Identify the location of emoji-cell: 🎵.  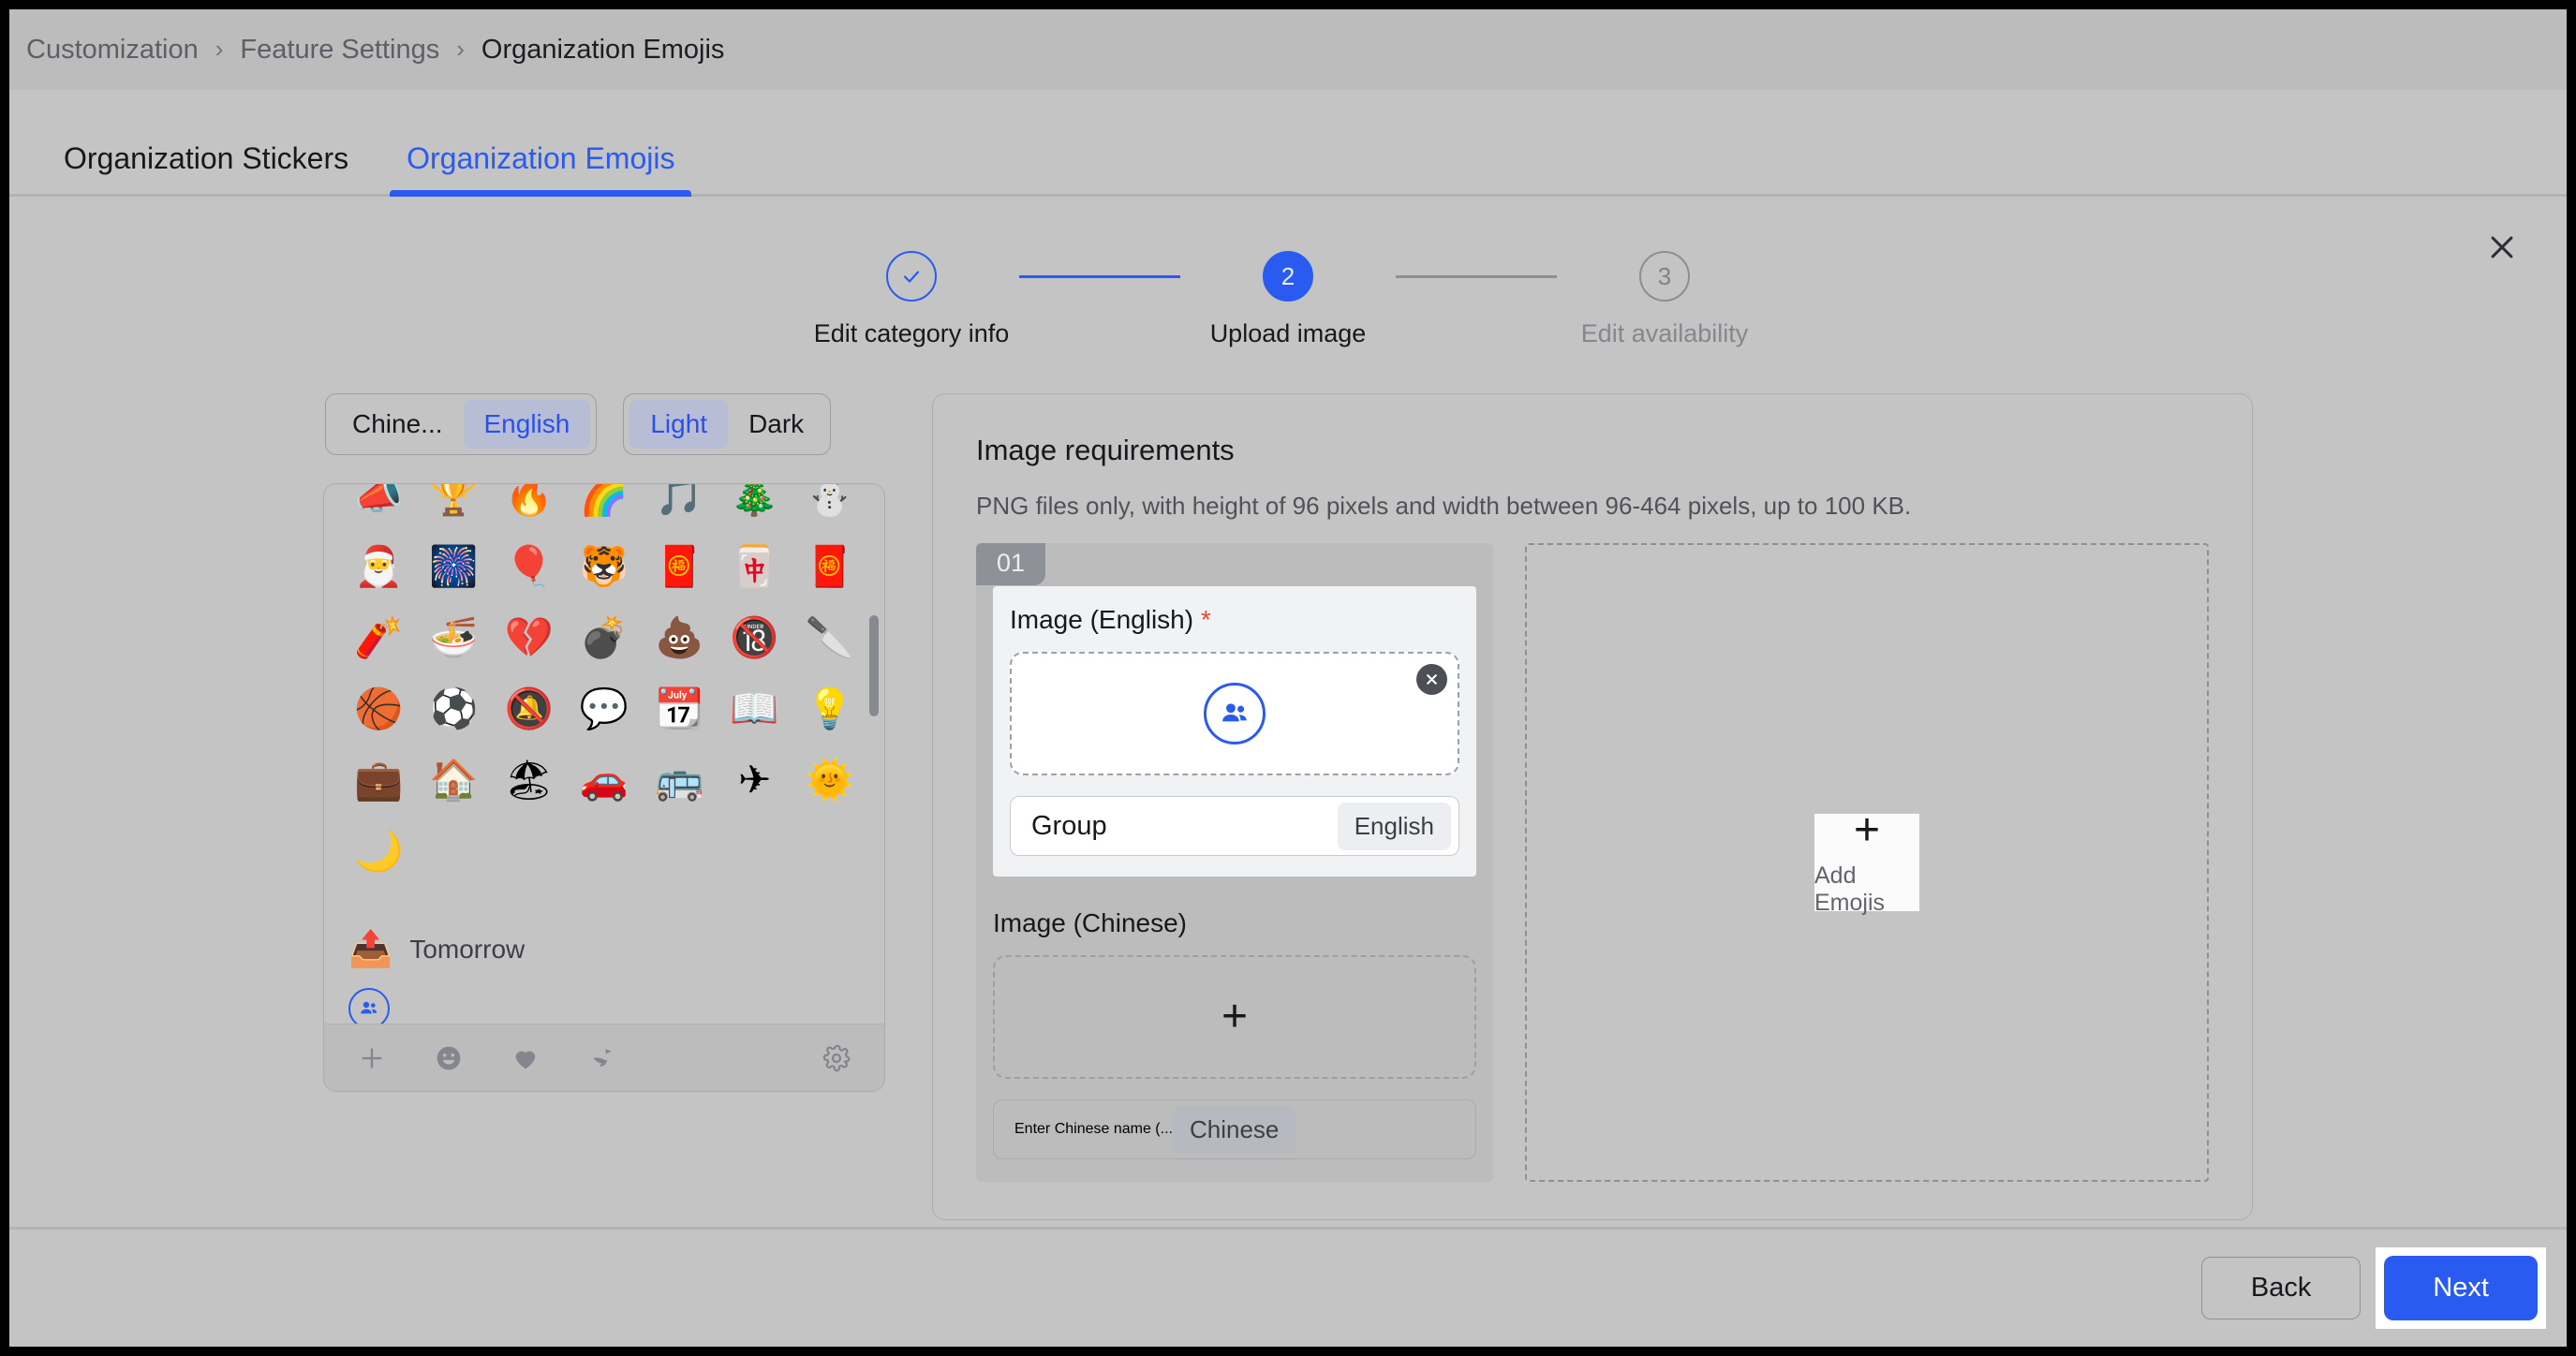
(680, 505).